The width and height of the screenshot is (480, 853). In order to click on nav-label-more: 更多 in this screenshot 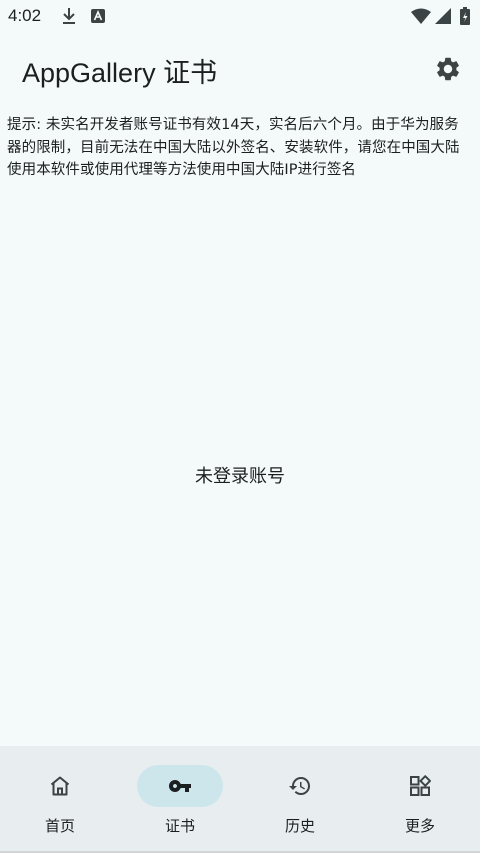, I will do `click(419, 826)`.